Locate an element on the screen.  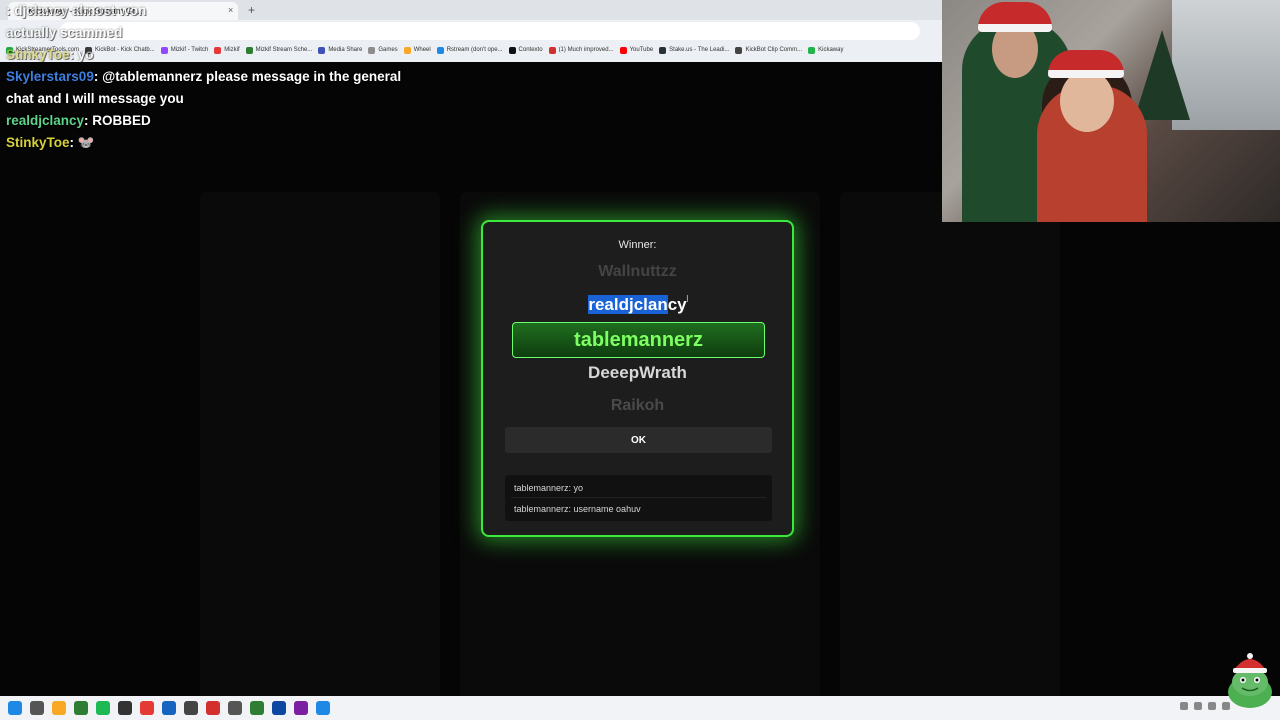
winner-label: Winner: is located at coordinates (637, 245).